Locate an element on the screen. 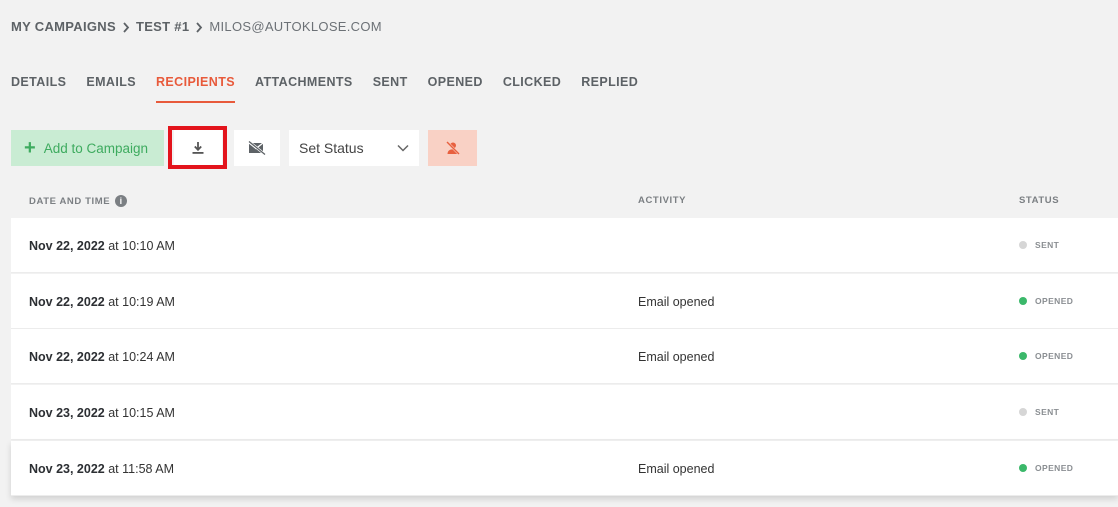 The image size is (1118, 507). download-icon is located at coordinates (198, 148).